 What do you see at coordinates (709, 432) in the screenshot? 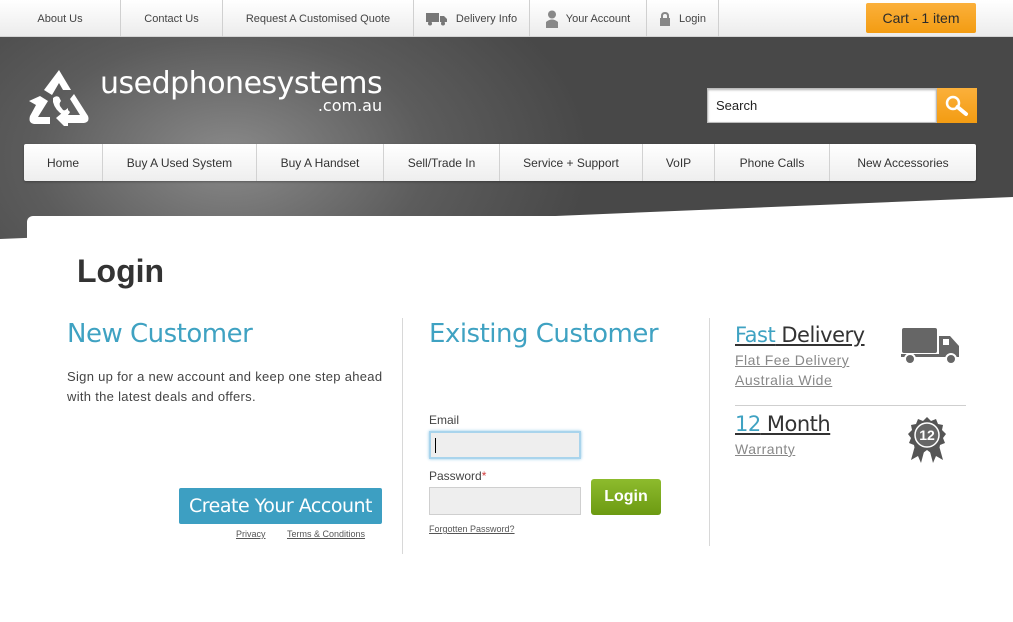
I see `sidebar-divider` at bounding box center [709, 432].